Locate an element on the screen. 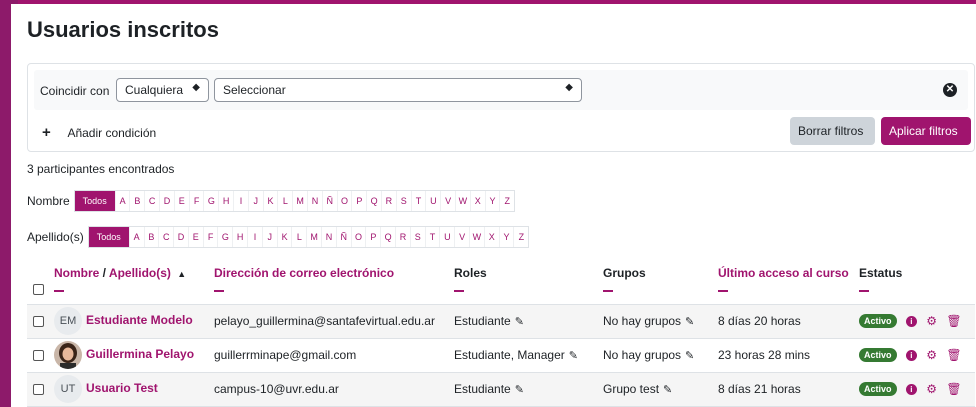 This screenshot has width=976, height=407. last-name-letter: Q is located at coordinates (387, 237).